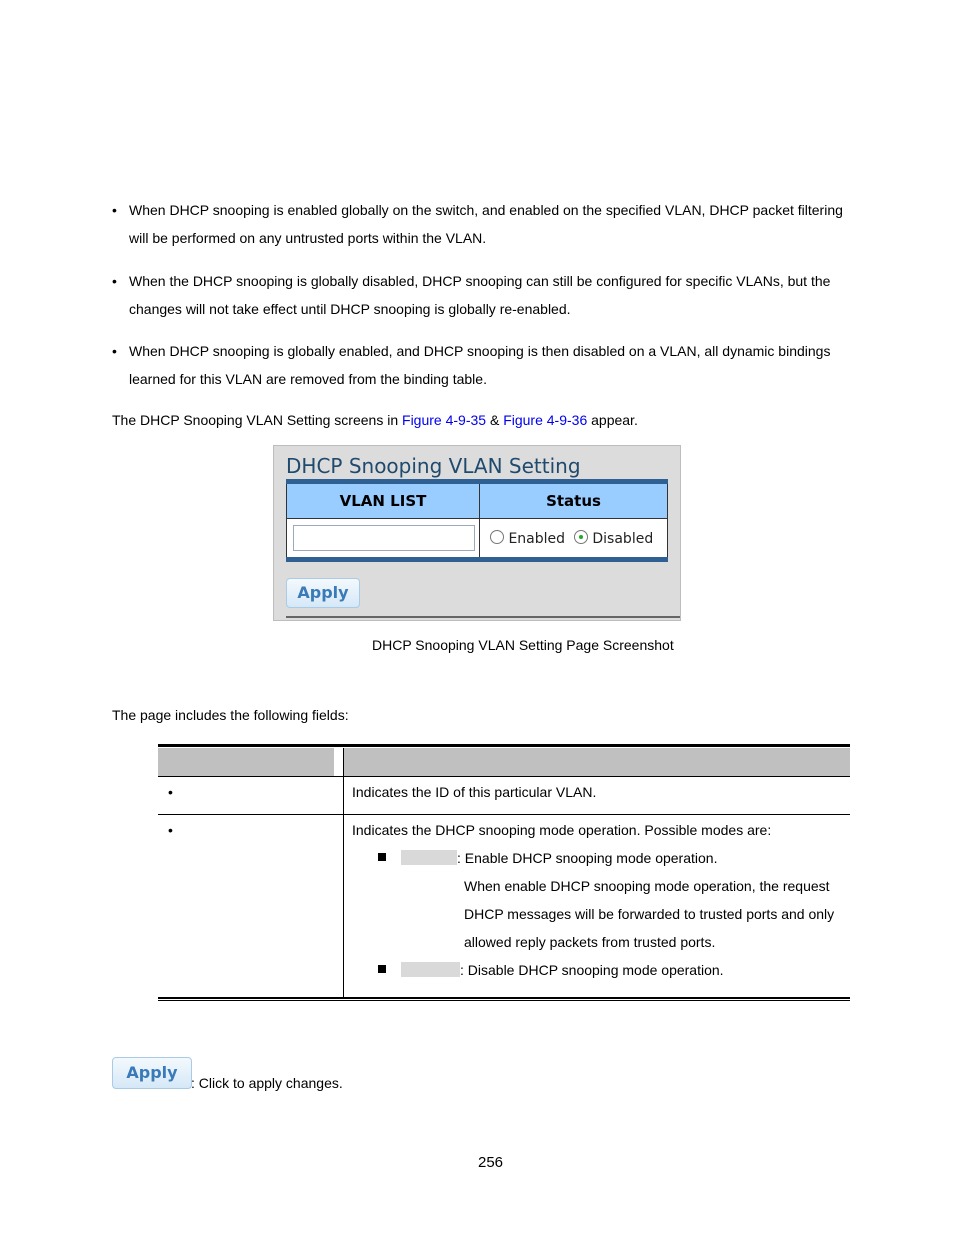  Describe the element at coordinates (230, 715) in the screenshot. I see `fields-intro: The page includes the following fields:` at that location.